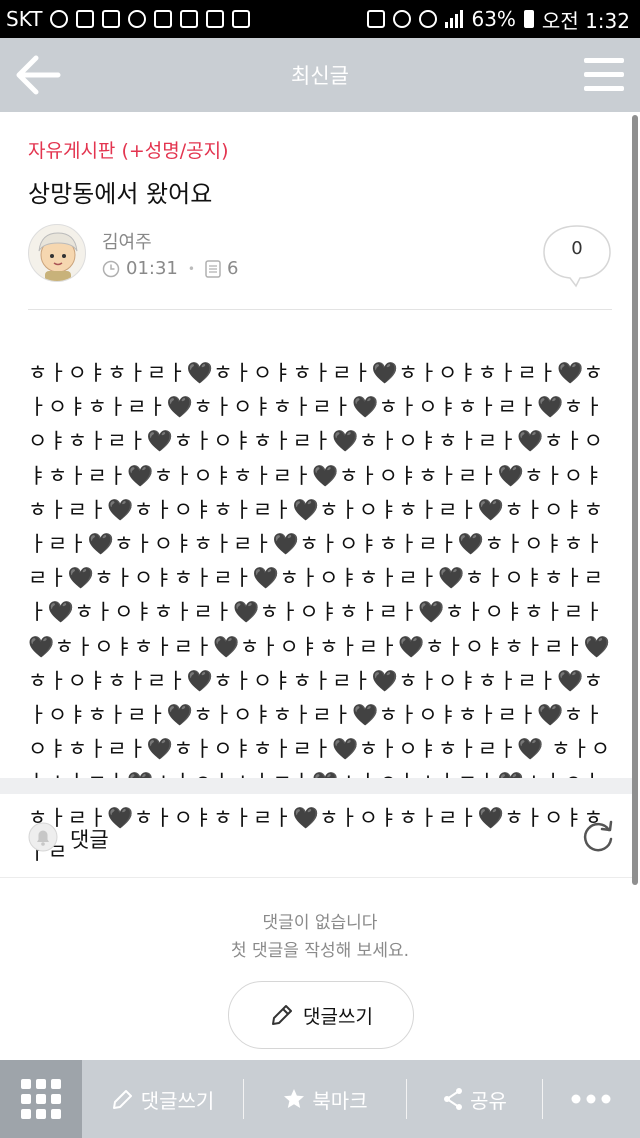  Describe the element at coordinates (320, 923) in the screenshot. I see `empty-comments-message: 댓글이 없습니다` at that location.